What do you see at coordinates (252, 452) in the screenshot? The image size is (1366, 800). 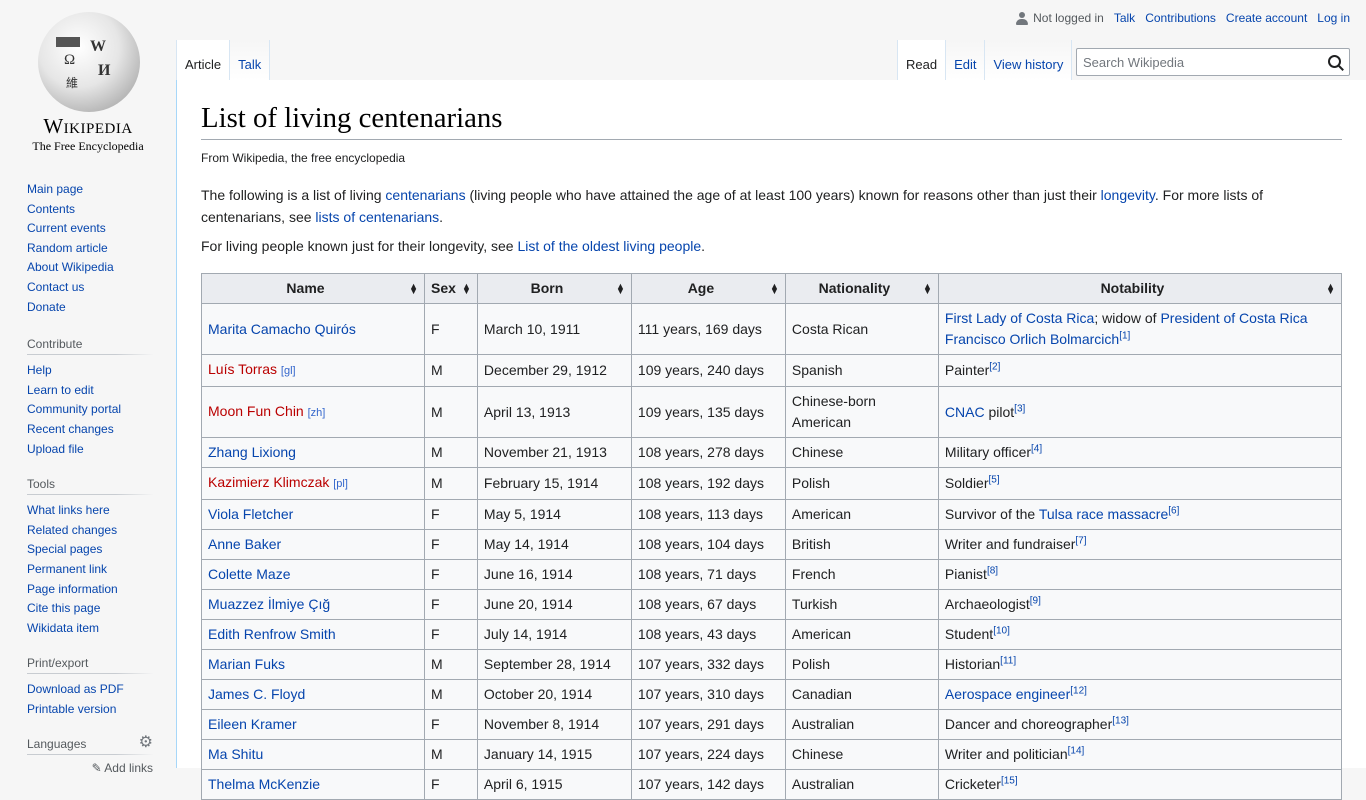 I see `person-link: Zhang Lixiong` at bounding box center [252, 452].